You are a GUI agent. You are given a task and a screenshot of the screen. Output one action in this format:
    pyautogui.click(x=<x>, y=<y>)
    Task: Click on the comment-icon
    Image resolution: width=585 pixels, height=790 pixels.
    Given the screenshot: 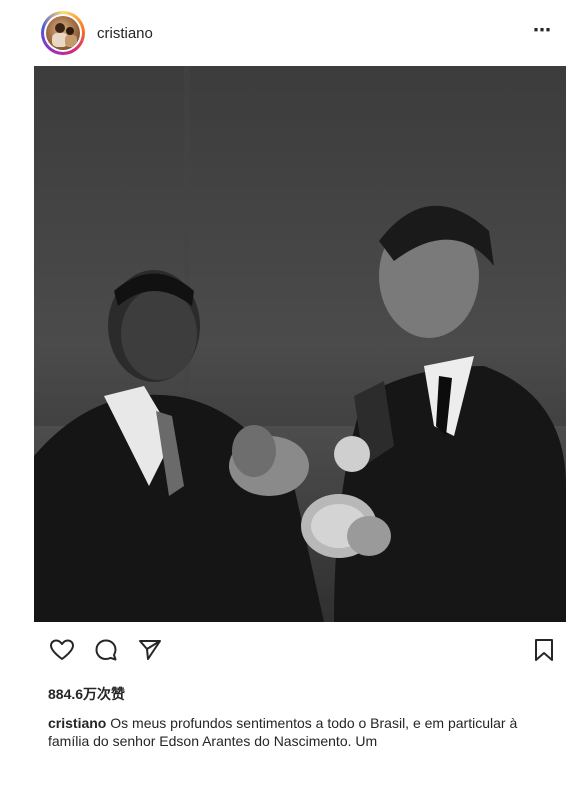 What is the action you would take?
    pyautogui.click(x=106, y=650)
    